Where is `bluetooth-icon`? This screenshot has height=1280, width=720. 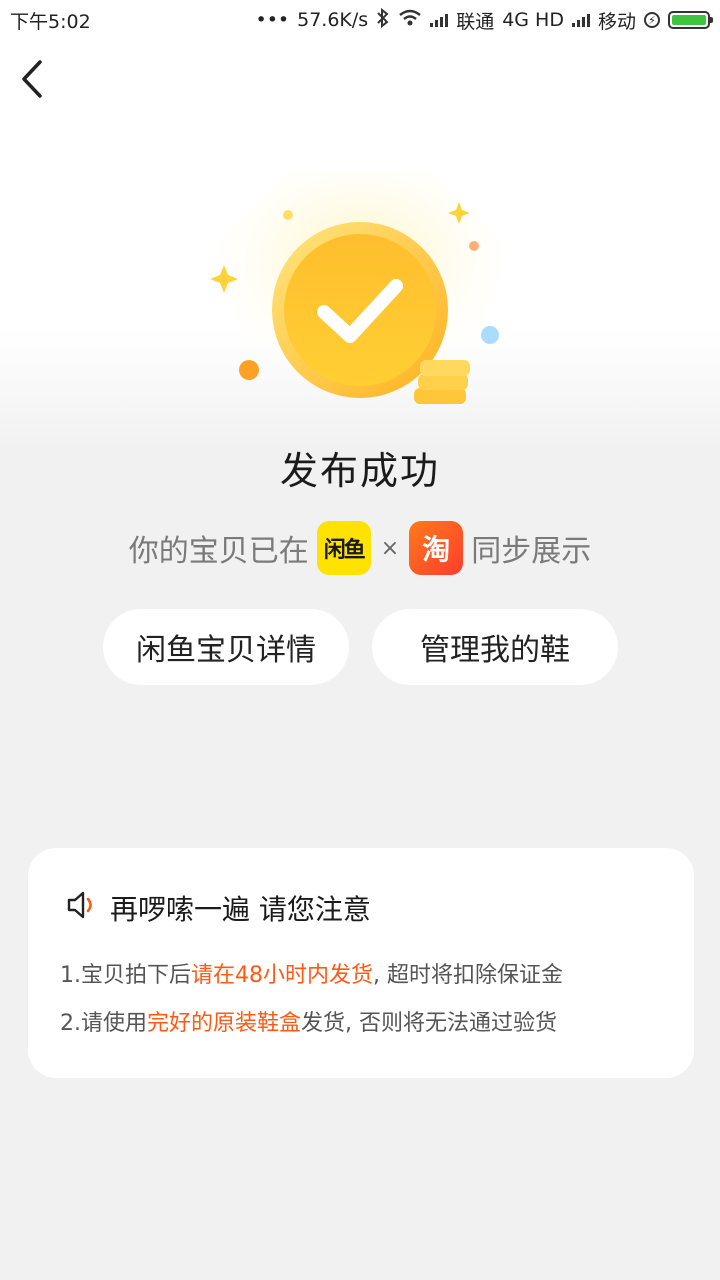 bluetooth-icon is located at coordinates (383, 20).